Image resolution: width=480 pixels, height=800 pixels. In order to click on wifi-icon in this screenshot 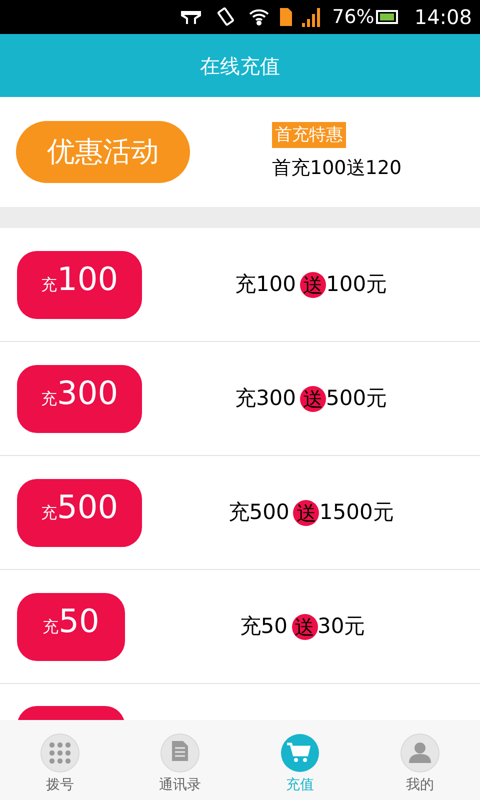, I will do `click(259, 17)`.